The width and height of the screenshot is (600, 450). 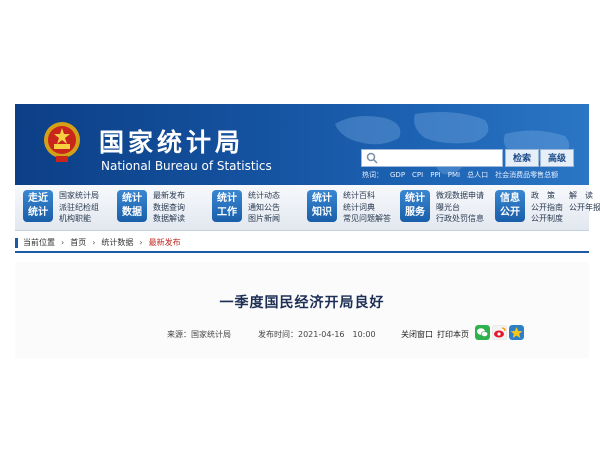 What do you see at coordinates (186, 166) in the screenshot?
I see `site-title-en: National Bureau of Statistics` at bounding box center [186, 166].